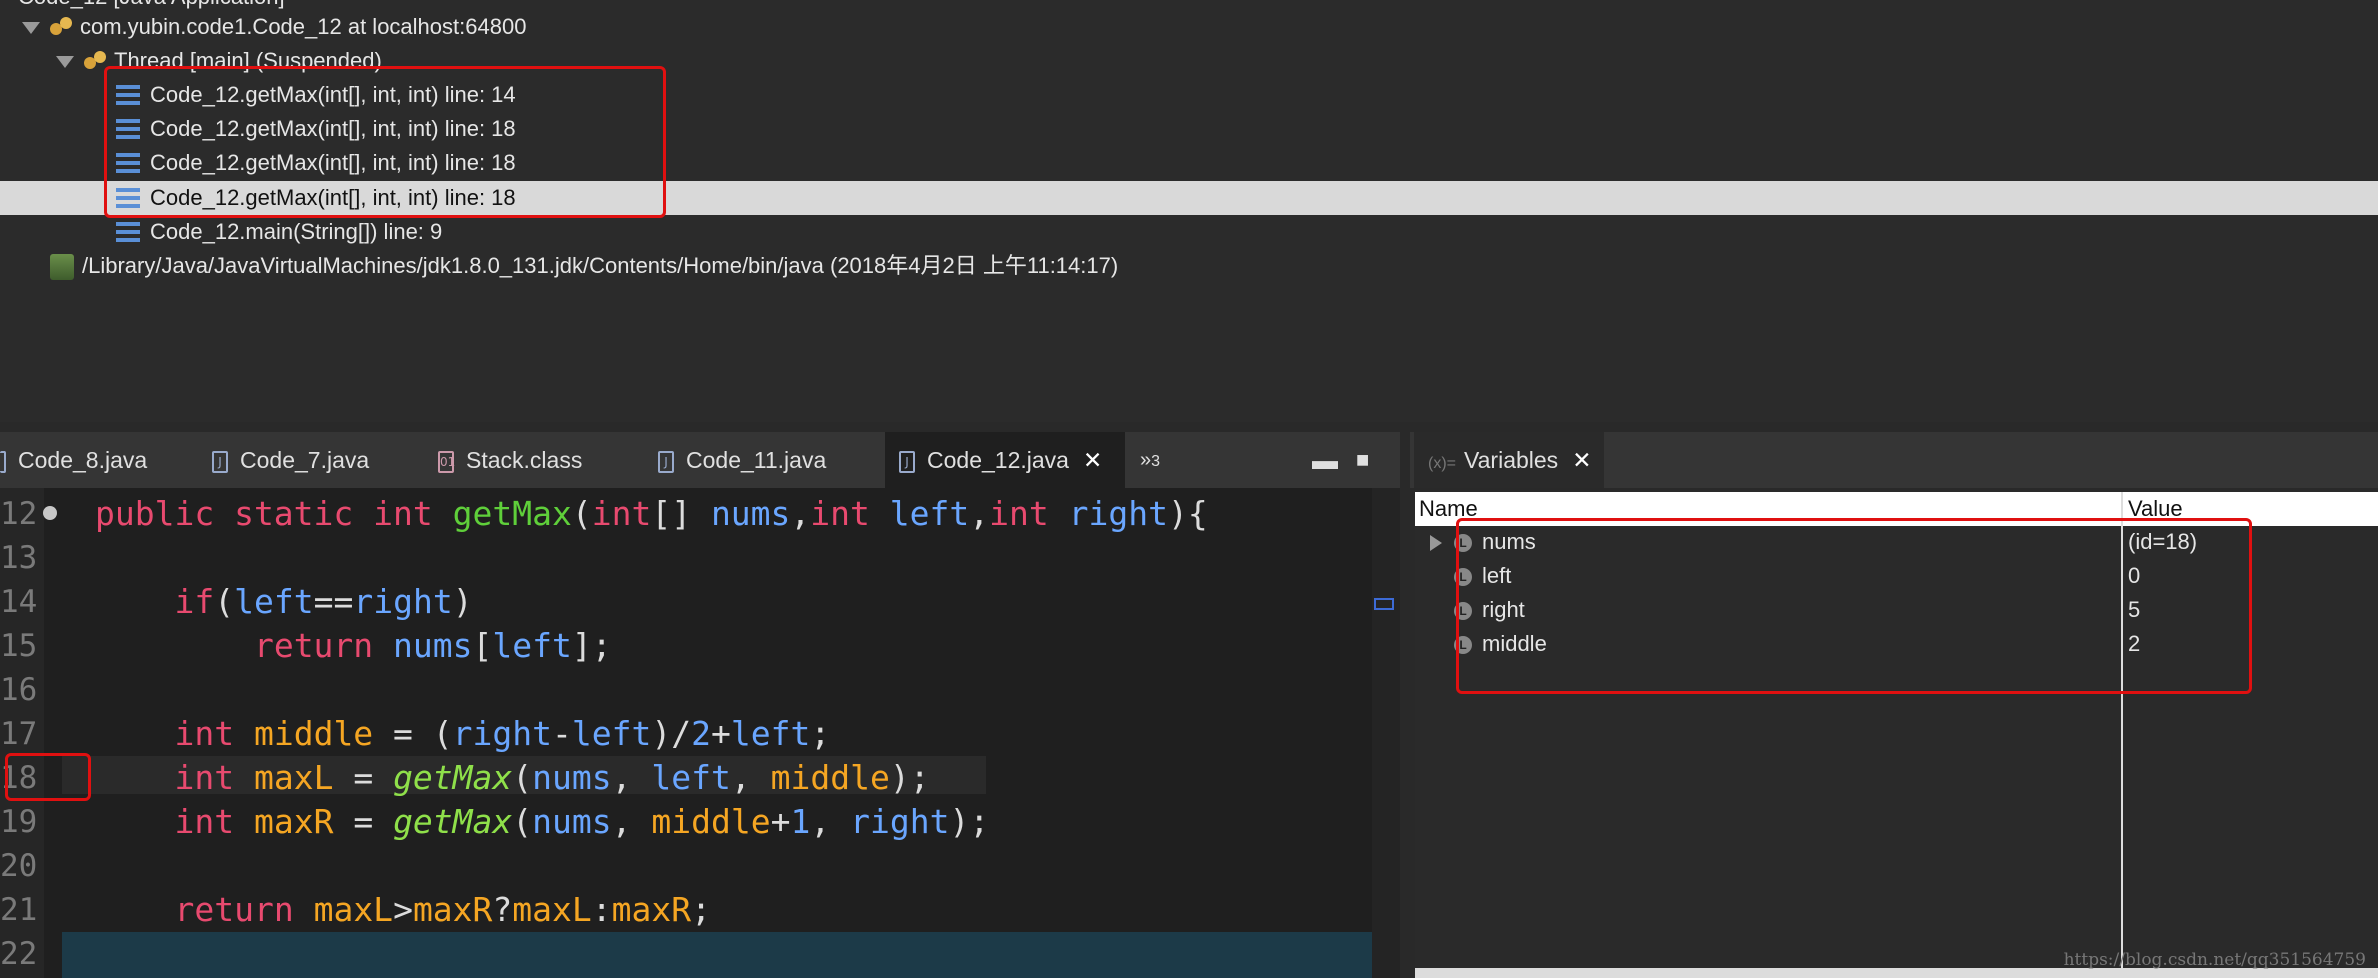 This screenshot has height=978, width=2378. Describe the element at coordinates (50, 513) in the screenshot. I see `collapse-icon` at that location.